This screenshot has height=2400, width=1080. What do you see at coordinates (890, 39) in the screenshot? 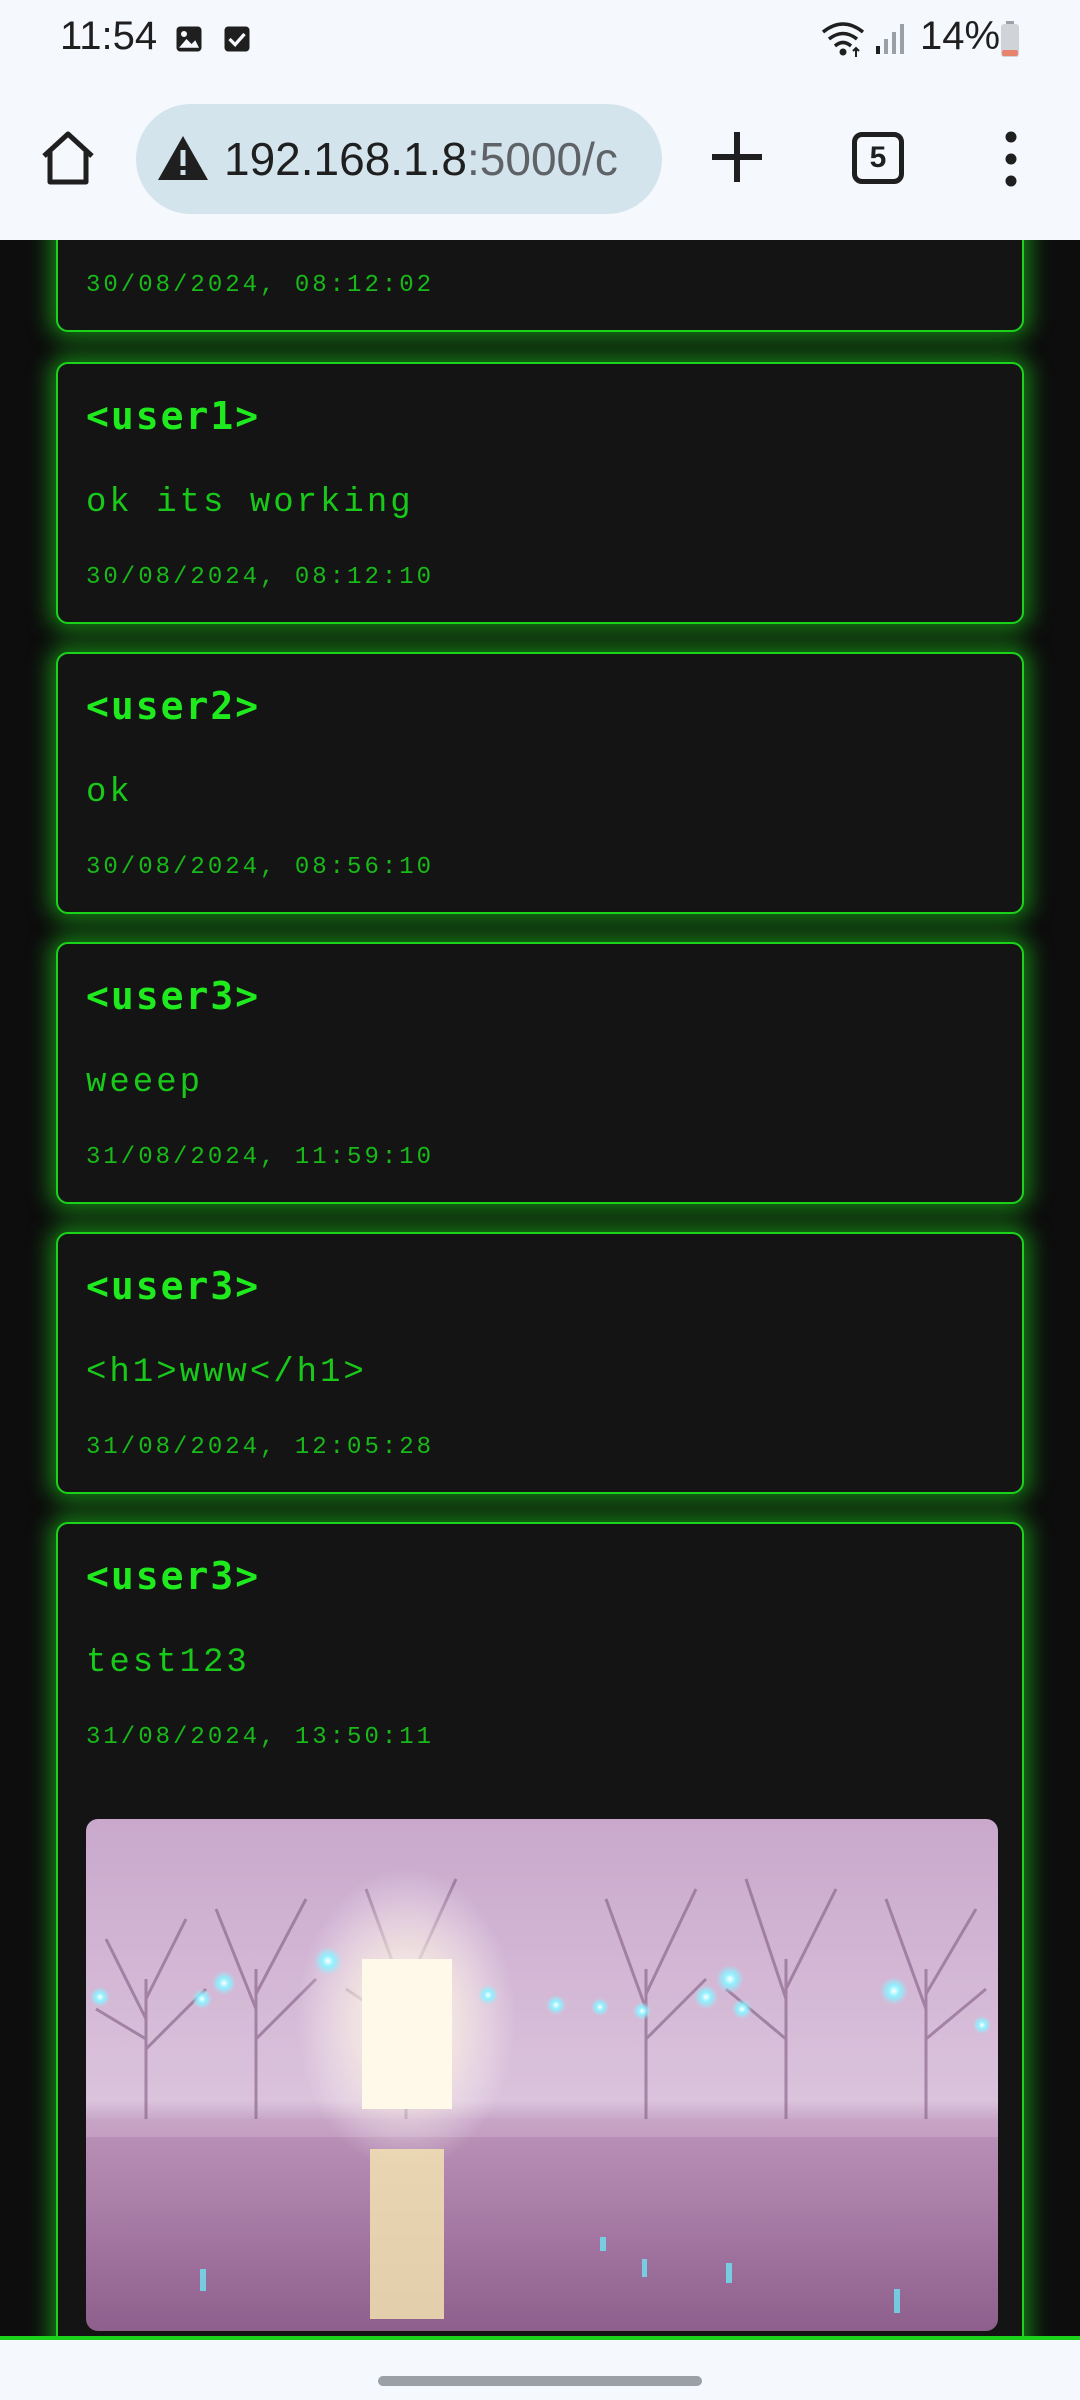
I see `signal-icon` at bounding box center [890, 39].